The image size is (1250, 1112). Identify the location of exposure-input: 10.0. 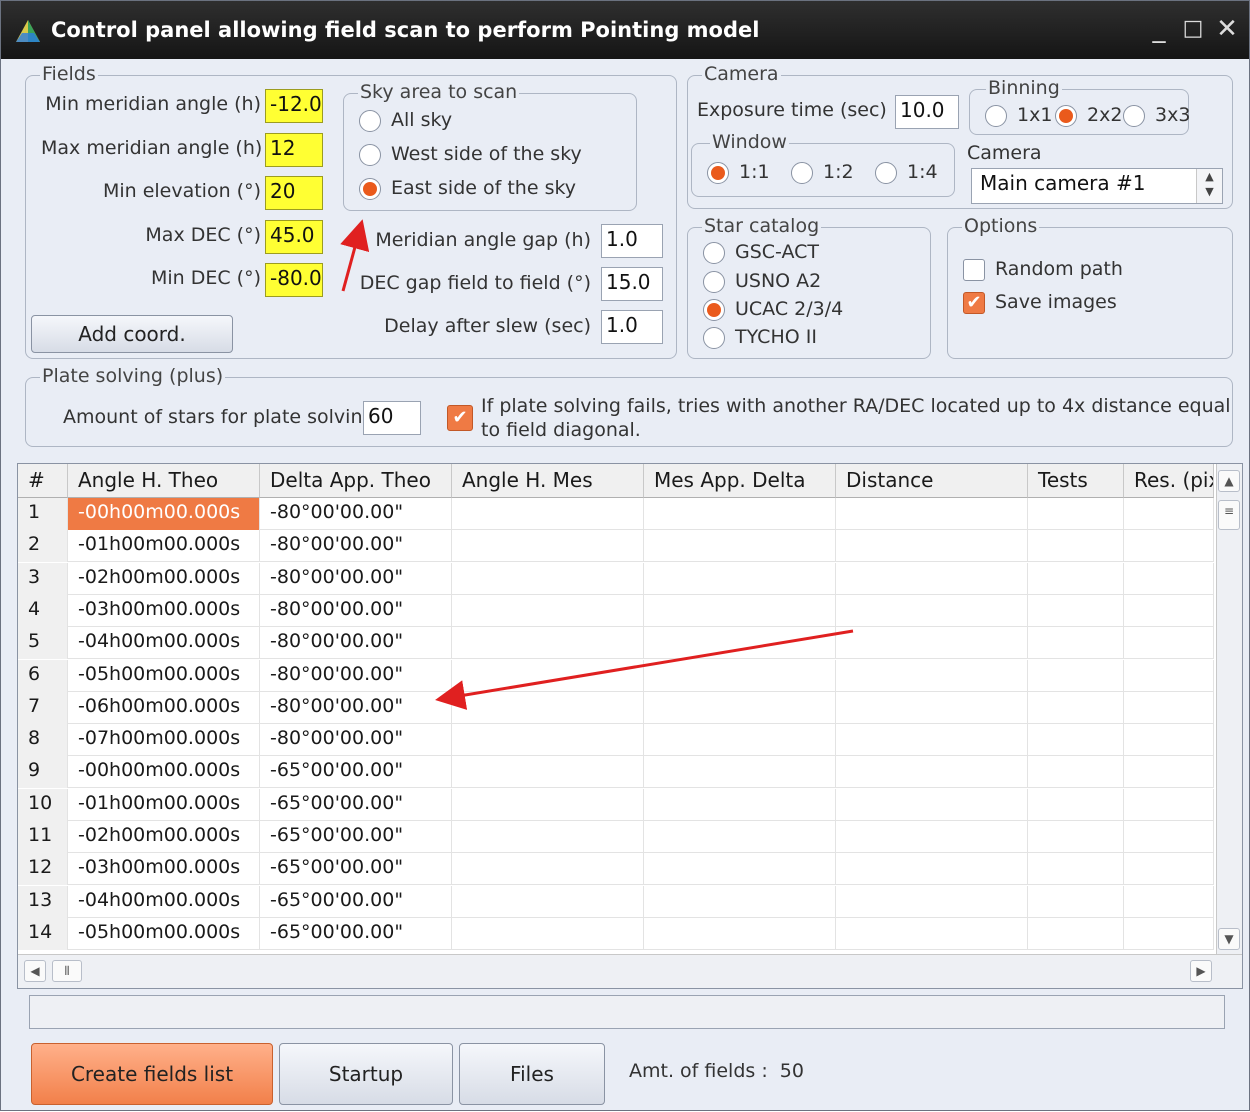
(927, 112).